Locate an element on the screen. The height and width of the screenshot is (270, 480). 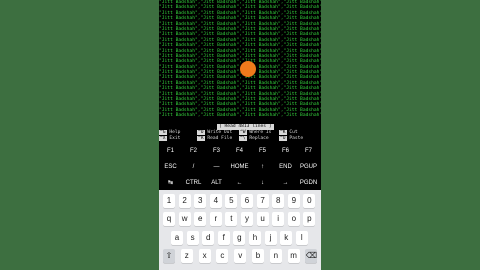
shortcut-read-file: ^R Read File is located at coordinates (214, 139).